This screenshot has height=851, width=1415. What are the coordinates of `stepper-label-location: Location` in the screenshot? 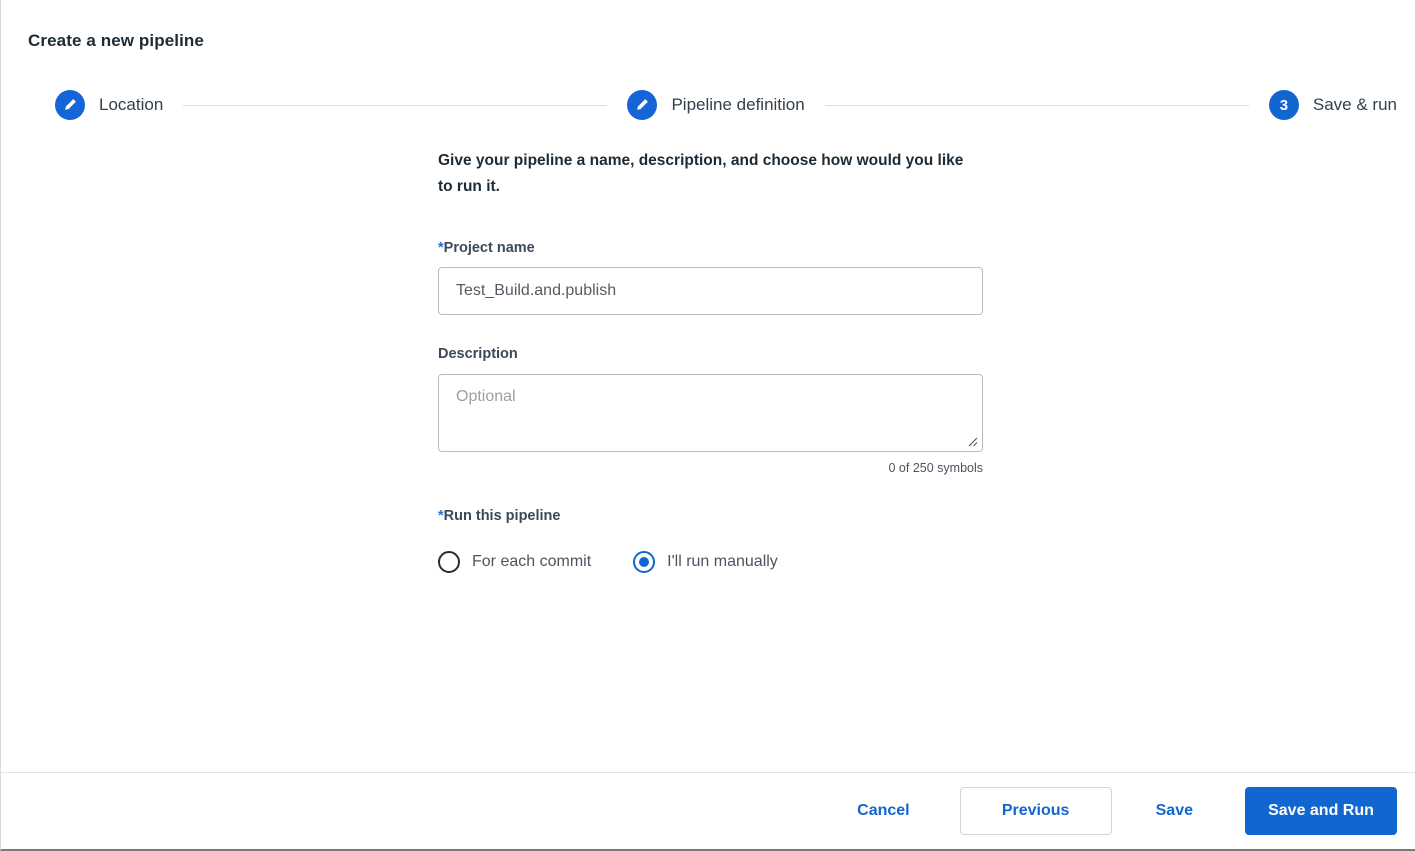 It's located at (131, 104).